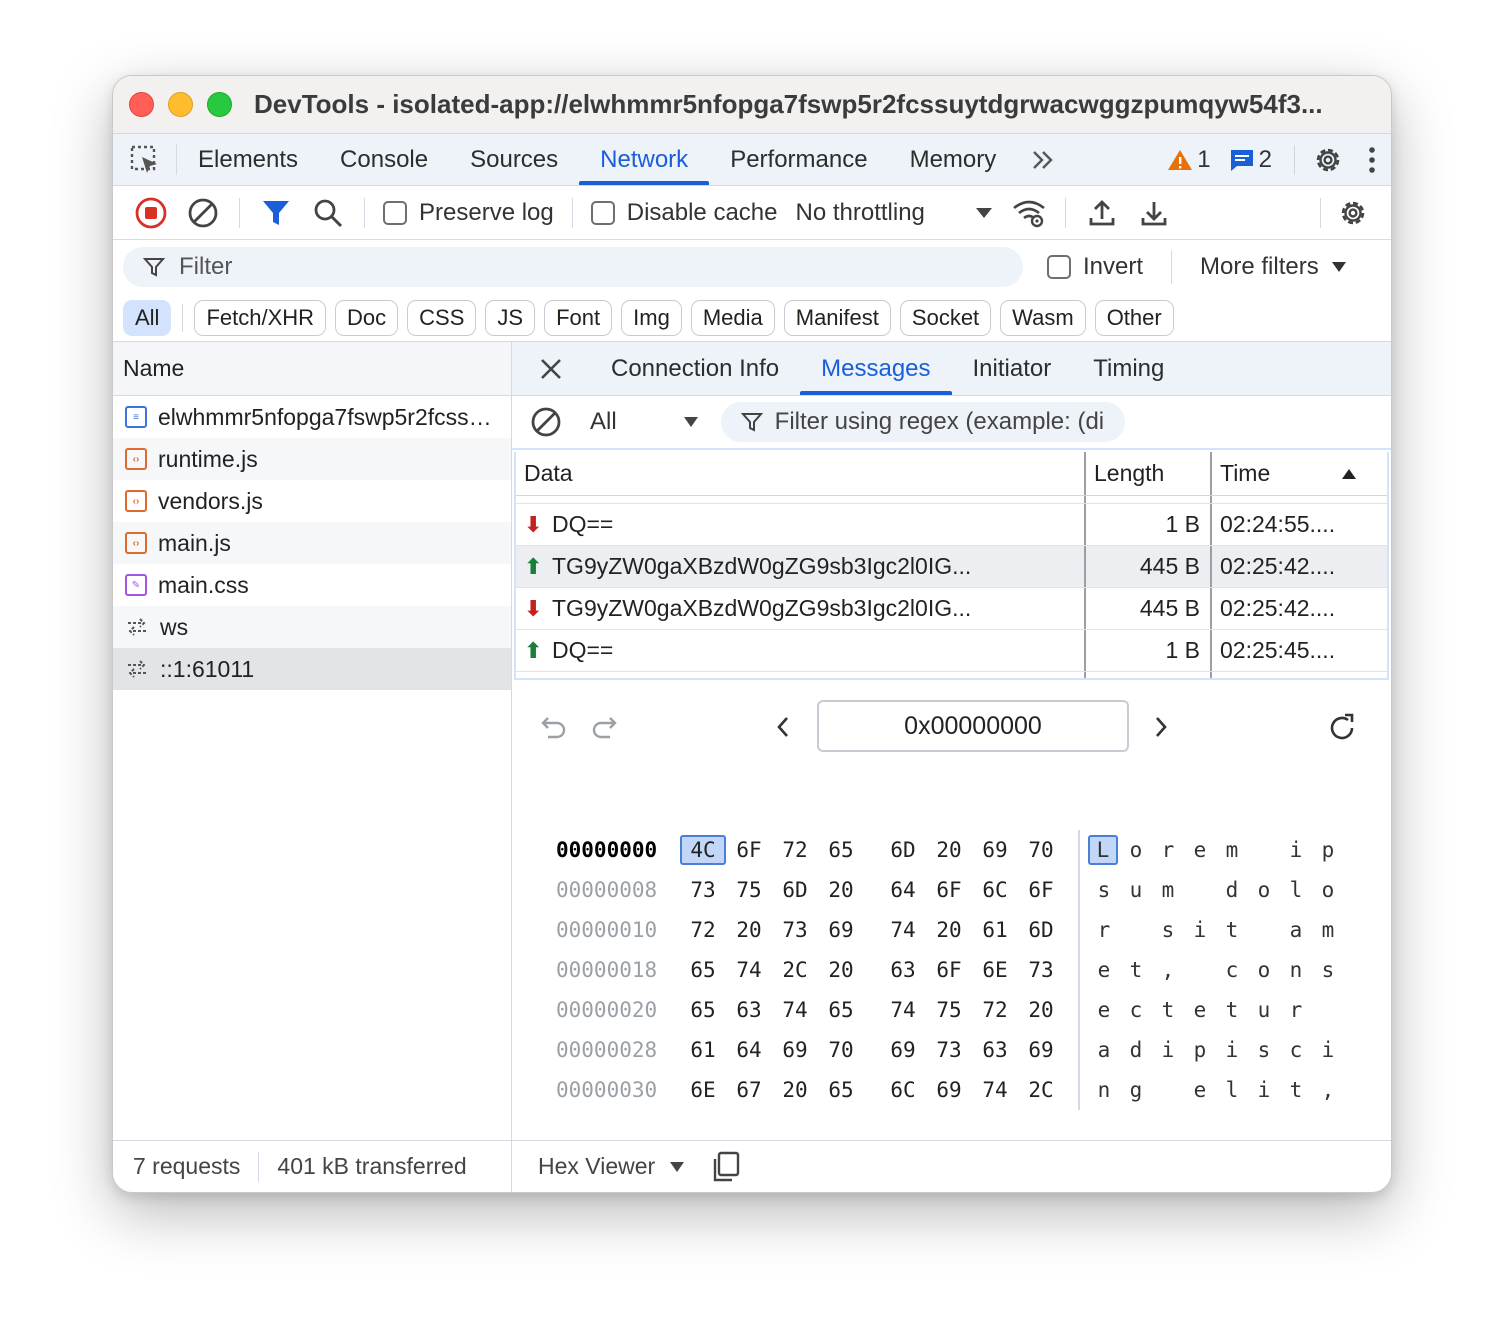 This screenshot has width=1504, height=1342. I want to click on network-settings-button, so click(1353, 213).